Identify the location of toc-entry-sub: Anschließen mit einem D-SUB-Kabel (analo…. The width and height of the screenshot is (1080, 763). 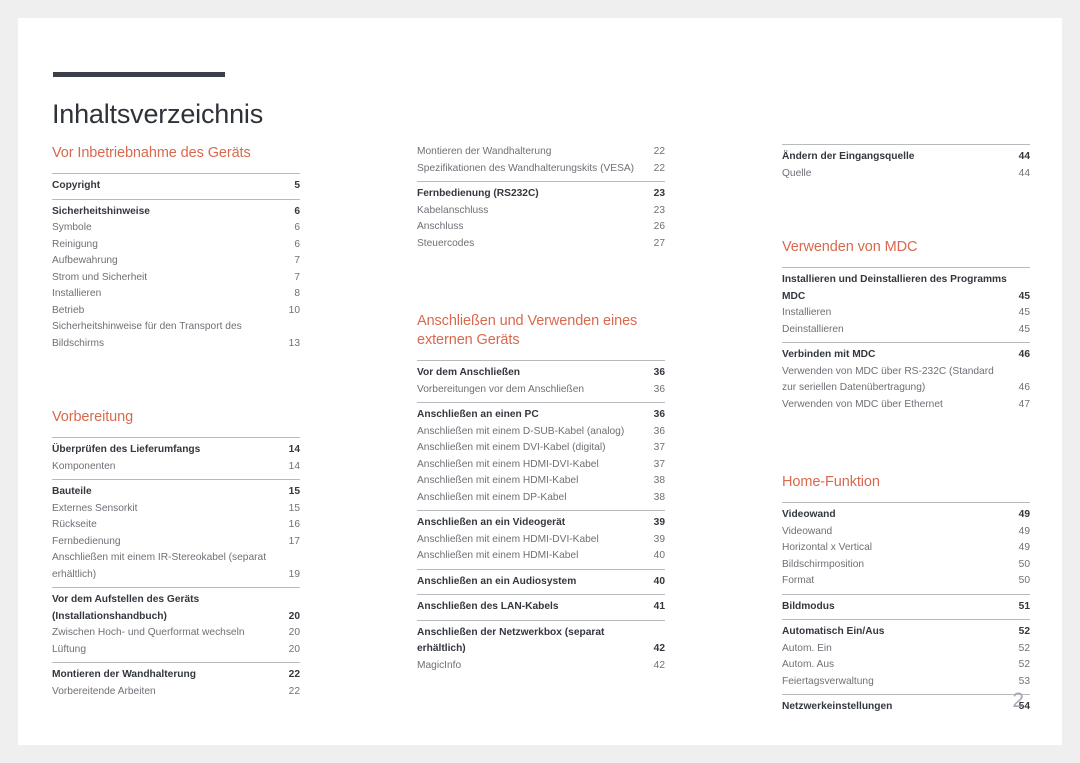
(541, 432).